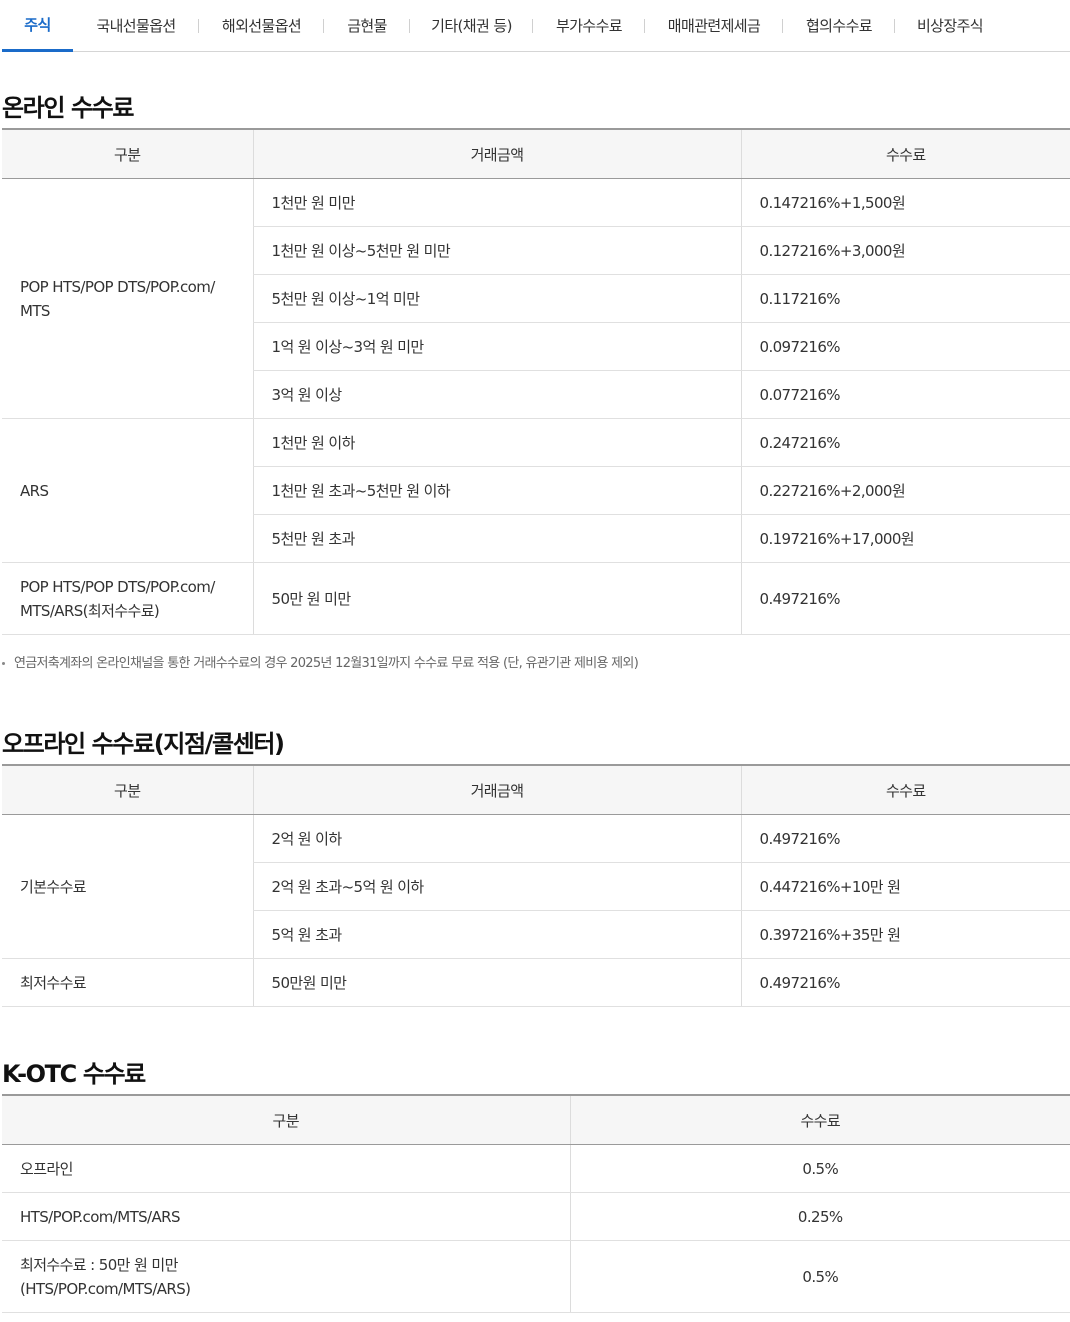 Image resolution: width=1070 pixels, height=1322 pixels. I want to click on category-cell: 오프라인, so click(286, 1168).